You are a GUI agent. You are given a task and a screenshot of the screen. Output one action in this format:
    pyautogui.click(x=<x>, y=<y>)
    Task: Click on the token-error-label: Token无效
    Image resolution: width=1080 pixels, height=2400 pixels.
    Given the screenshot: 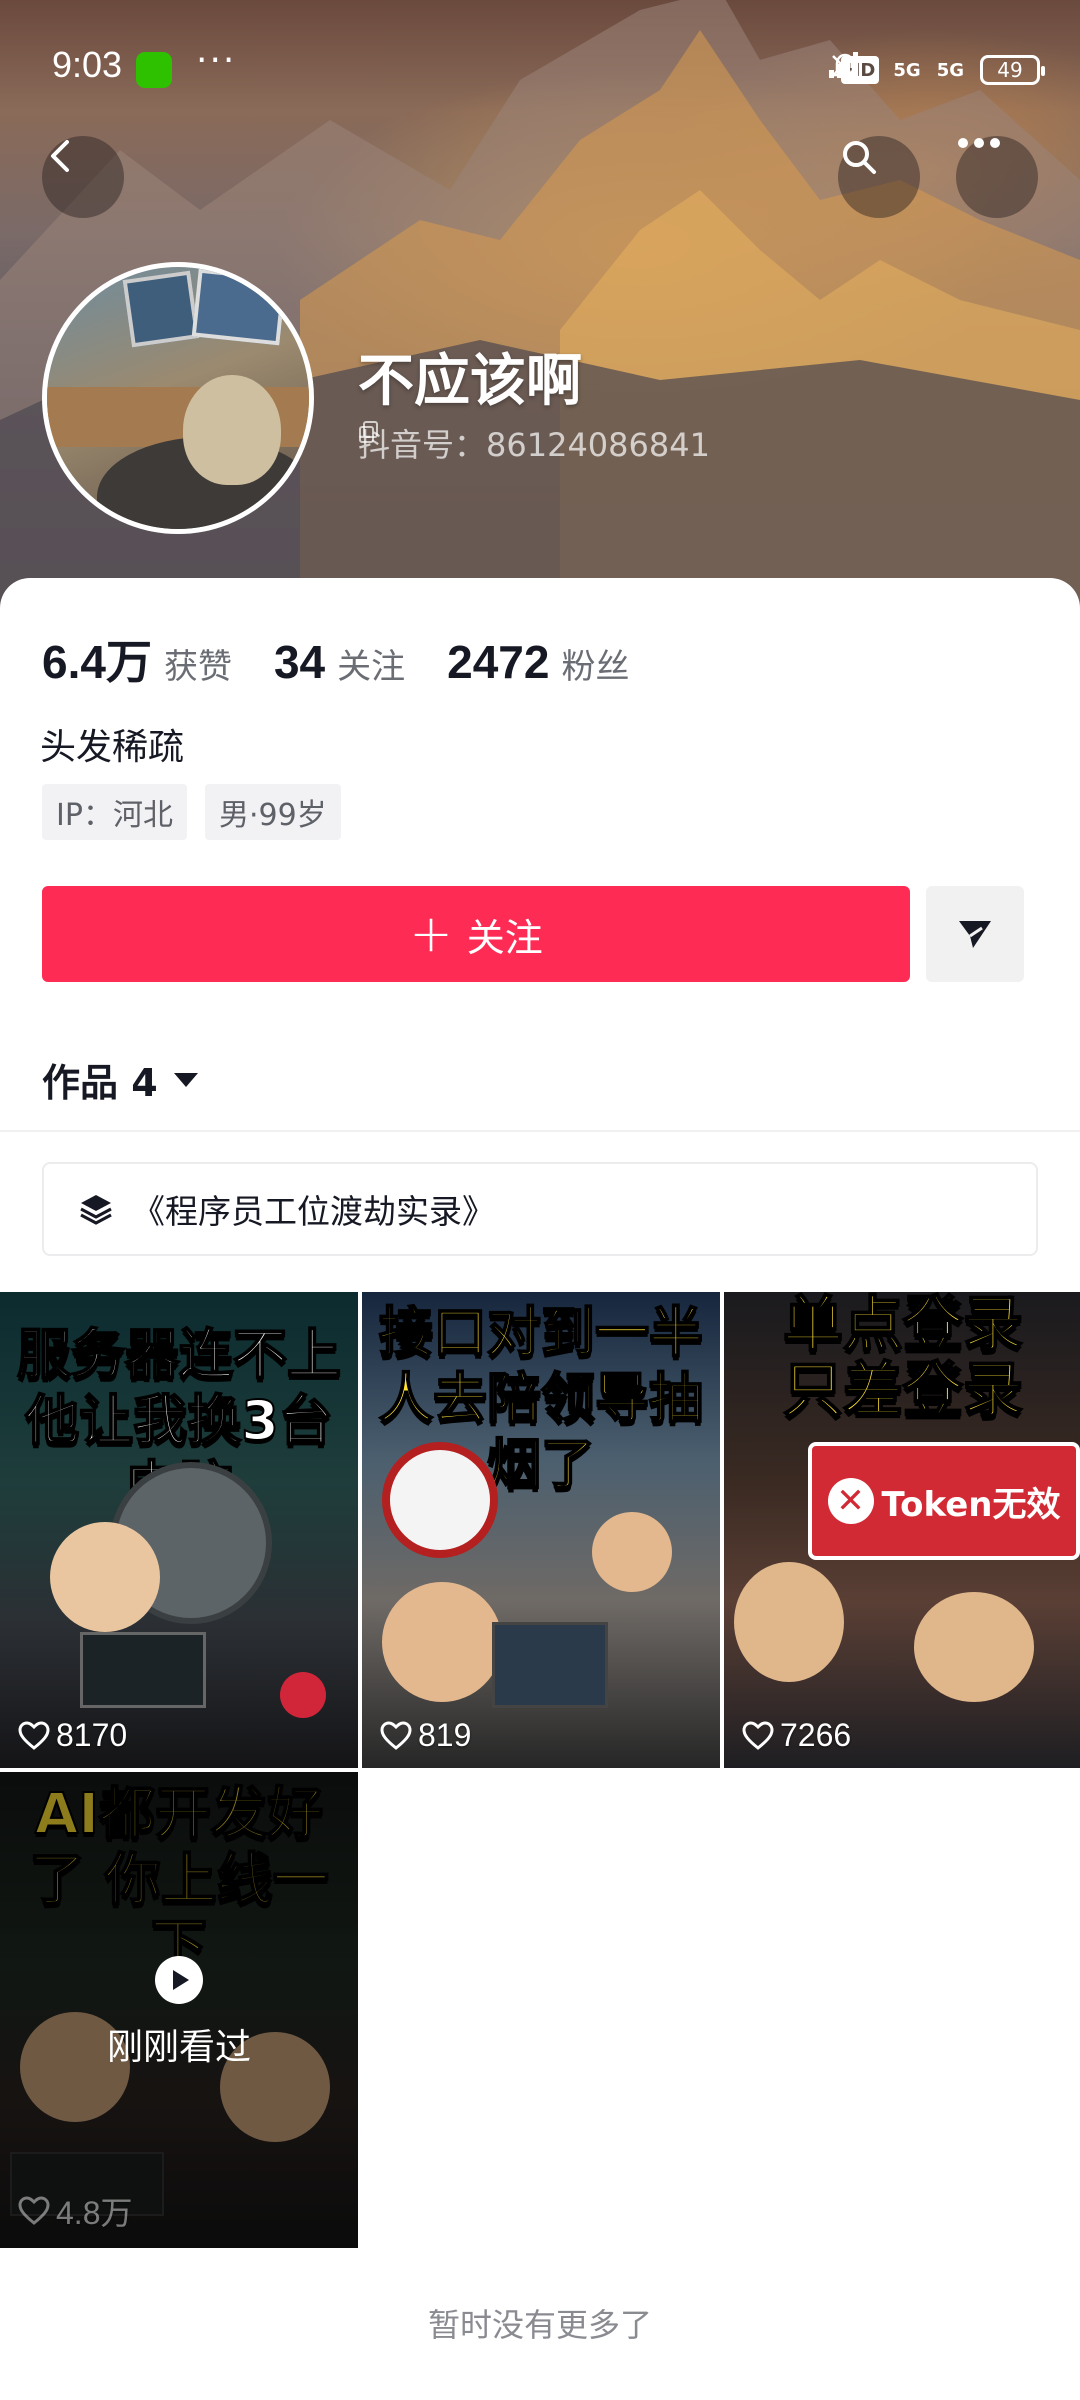 What is the action you would take?
    pyautogui.click(x=971, y=1504)
    